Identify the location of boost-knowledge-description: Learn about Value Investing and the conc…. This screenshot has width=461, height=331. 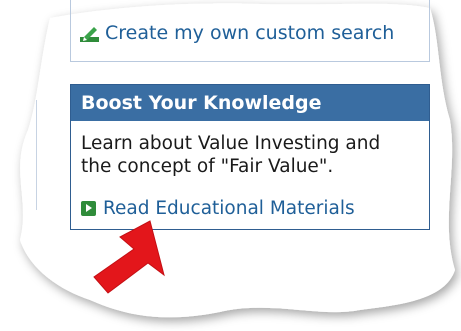
(231, 155).